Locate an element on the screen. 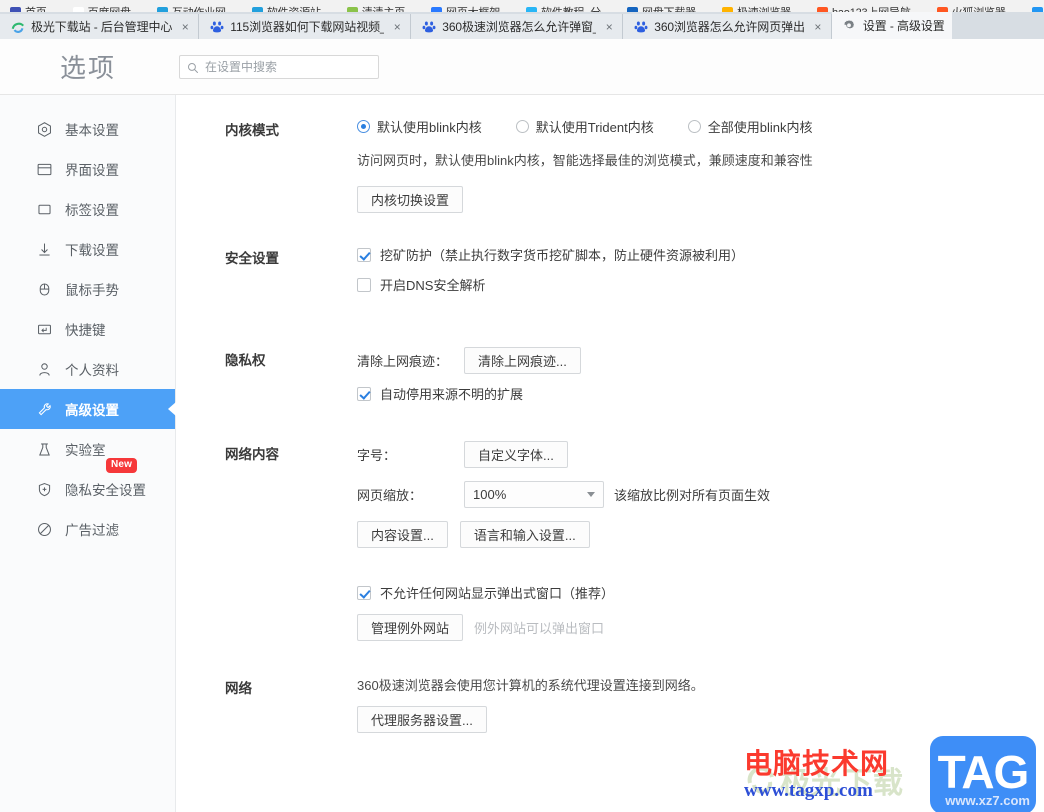  baidu-icon is located at coordinates (640, 26).